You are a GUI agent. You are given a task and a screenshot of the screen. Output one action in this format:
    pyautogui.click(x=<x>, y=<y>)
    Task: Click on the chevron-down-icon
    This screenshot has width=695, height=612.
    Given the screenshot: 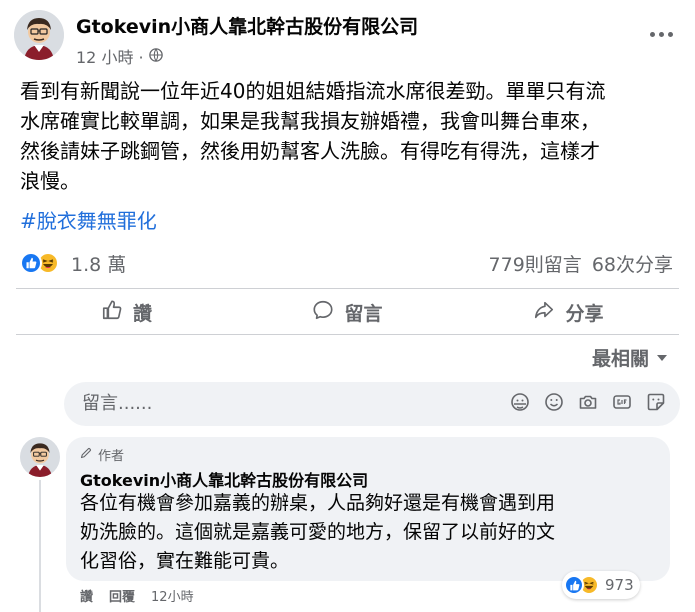 What is the action you would take?
    pyautogui.click(x=662, y=357)
    